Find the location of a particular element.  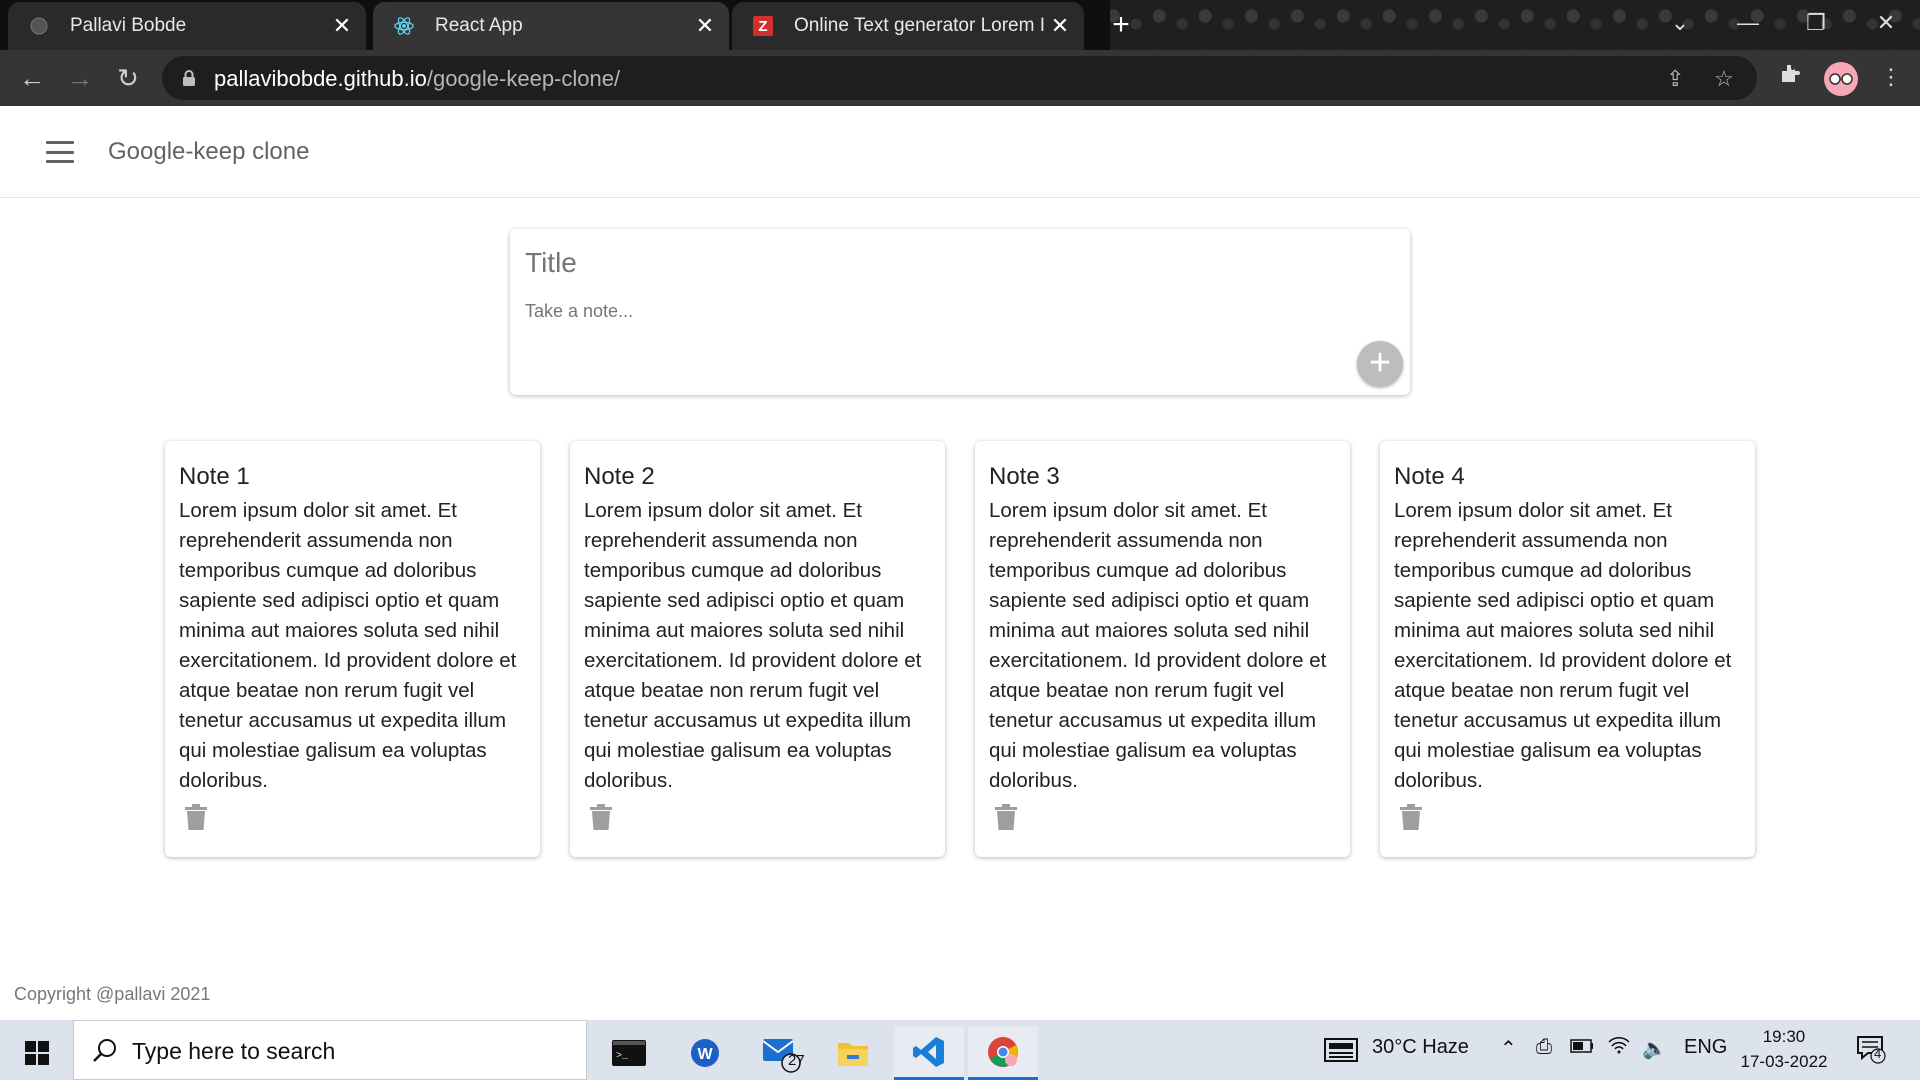

restore-icon: ❐ is located at coordinates (1816, 23).